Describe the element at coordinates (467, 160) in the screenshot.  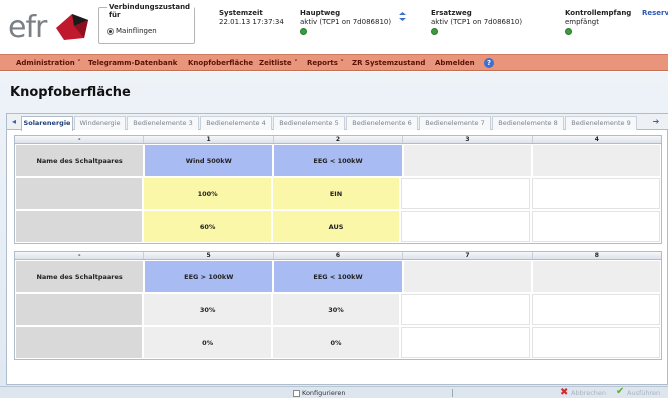
I see `switch-pair-3-name` at that location.